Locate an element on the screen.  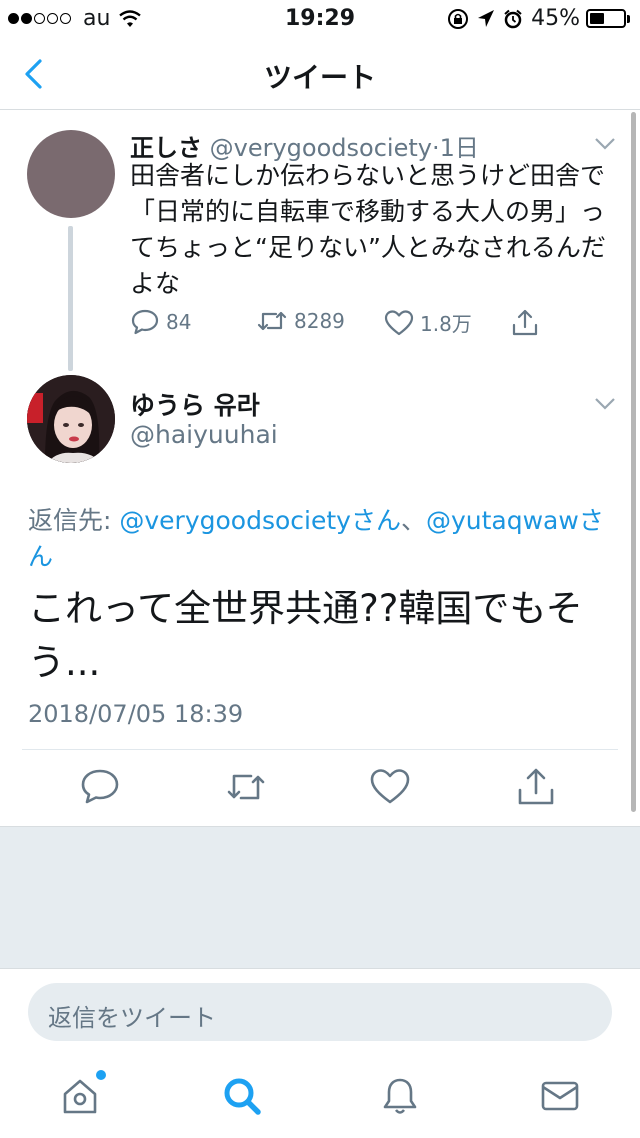
scrollbar is located at coordinates (633, 462).